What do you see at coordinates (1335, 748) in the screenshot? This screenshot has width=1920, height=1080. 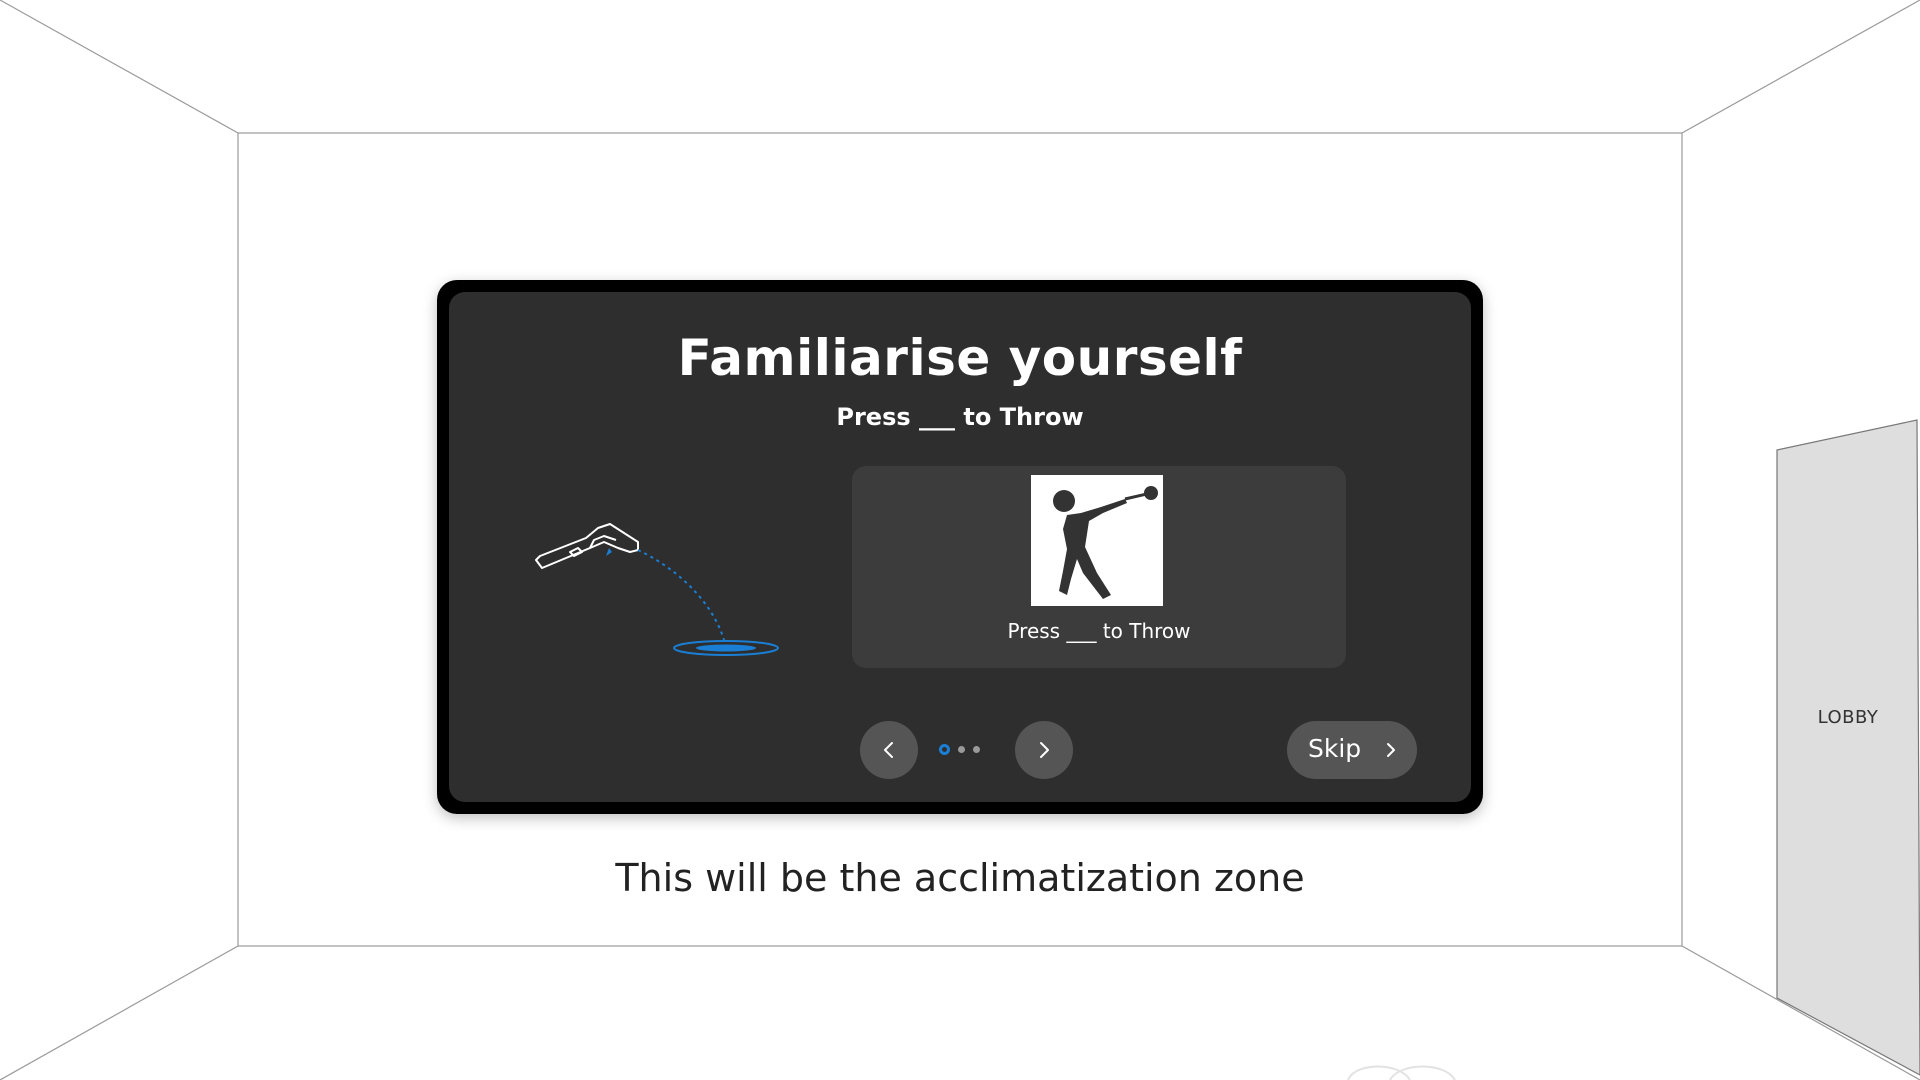 I see `skip-label: Skip` at bounding box center [1335, 748].